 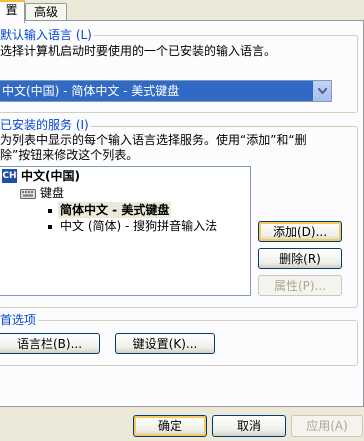 I want to click on tab-settings: 置, so click(x=12, y=11).